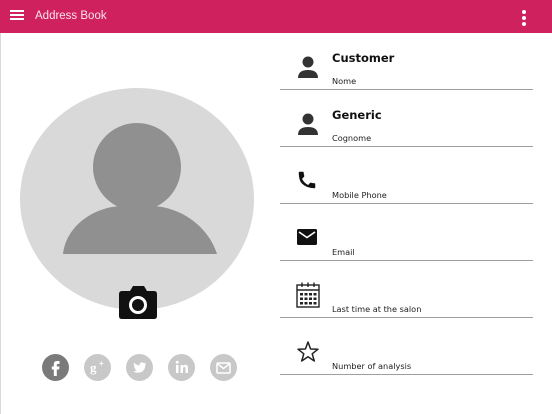 The image size is (552, 414). What do you see at coordinates (406, 346) in the screenshot?
I see `field-analysis-count: Number of analysis` at bounding box center [406, 346].